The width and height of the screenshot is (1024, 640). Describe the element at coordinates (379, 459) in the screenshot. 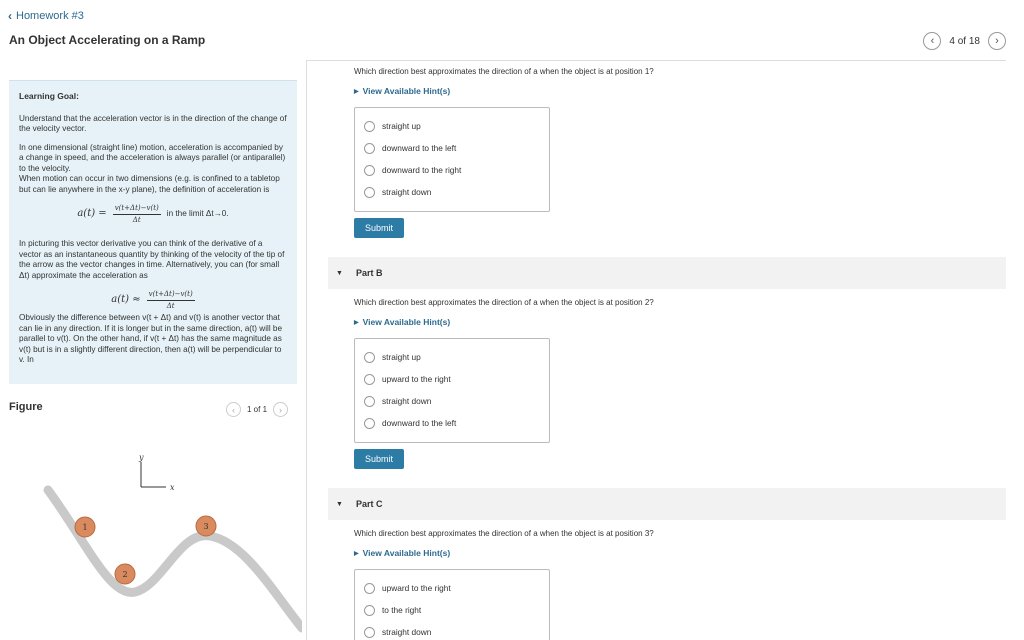

I see `part-b-submit-button: Submit` at that location.